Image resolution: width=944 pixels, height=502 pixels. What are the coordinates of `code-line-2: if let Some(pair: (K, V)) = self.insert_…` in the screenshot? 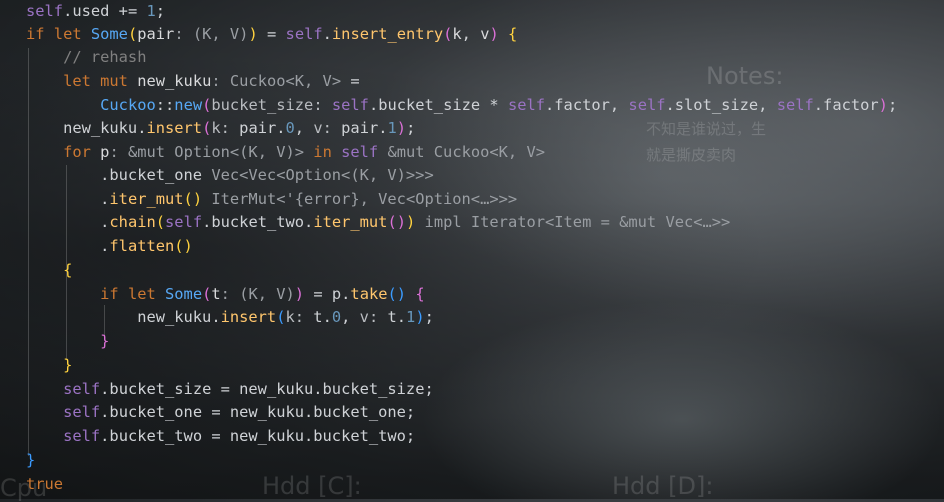 It's located at (271, 34).